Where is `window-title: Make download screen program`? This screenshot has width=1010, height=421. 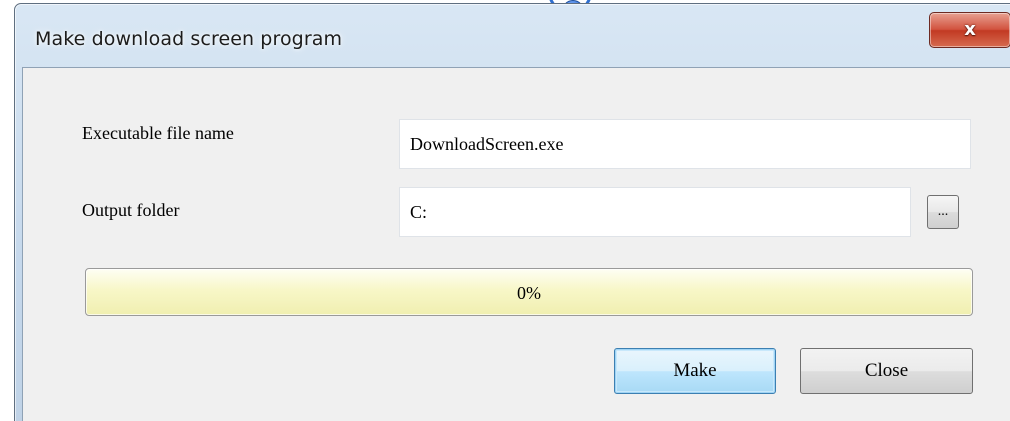 window-title: Make download screen program is located at coordinates (189, 39).